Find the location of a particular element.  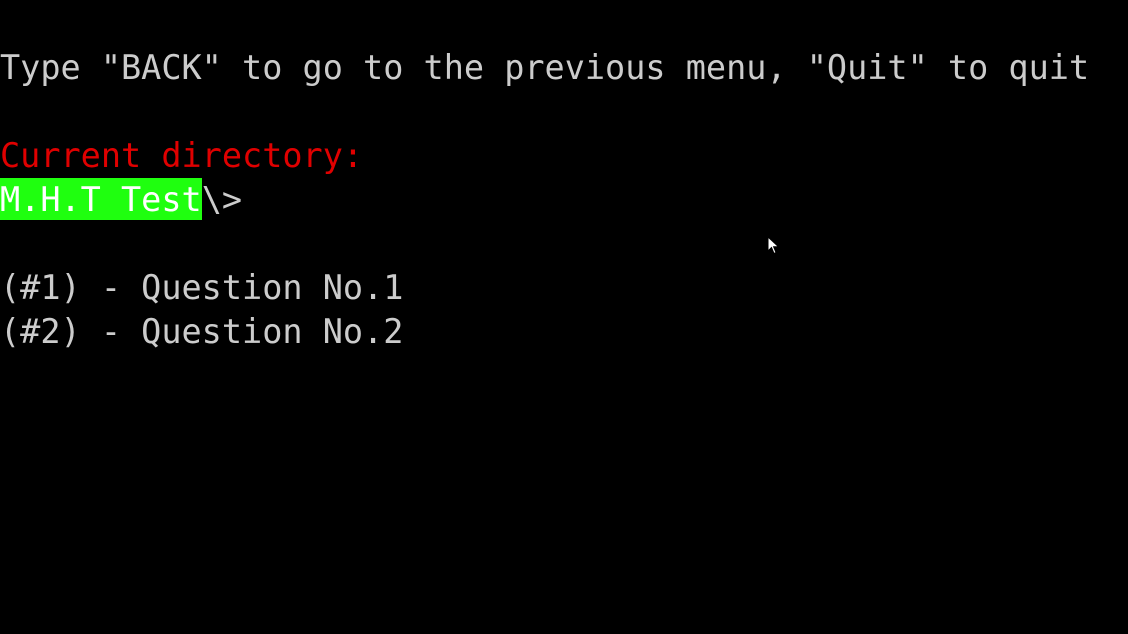

mouse-pointer-icon is located at coordinates (773, 245).